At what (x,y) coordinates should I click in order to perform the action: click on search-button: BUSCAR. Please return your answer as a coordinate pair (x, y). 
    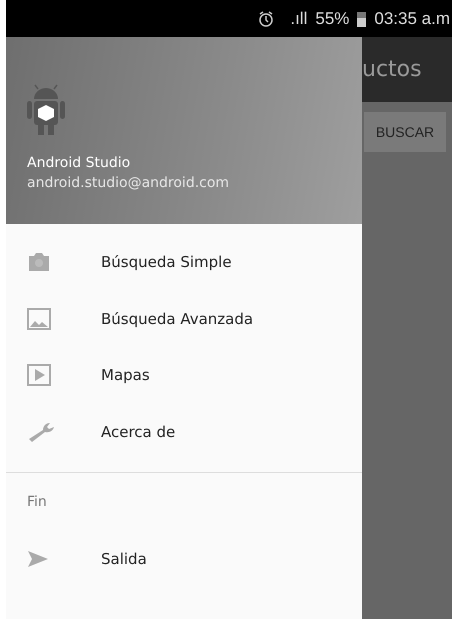
    Looking at the image, I should click on (405, 132).